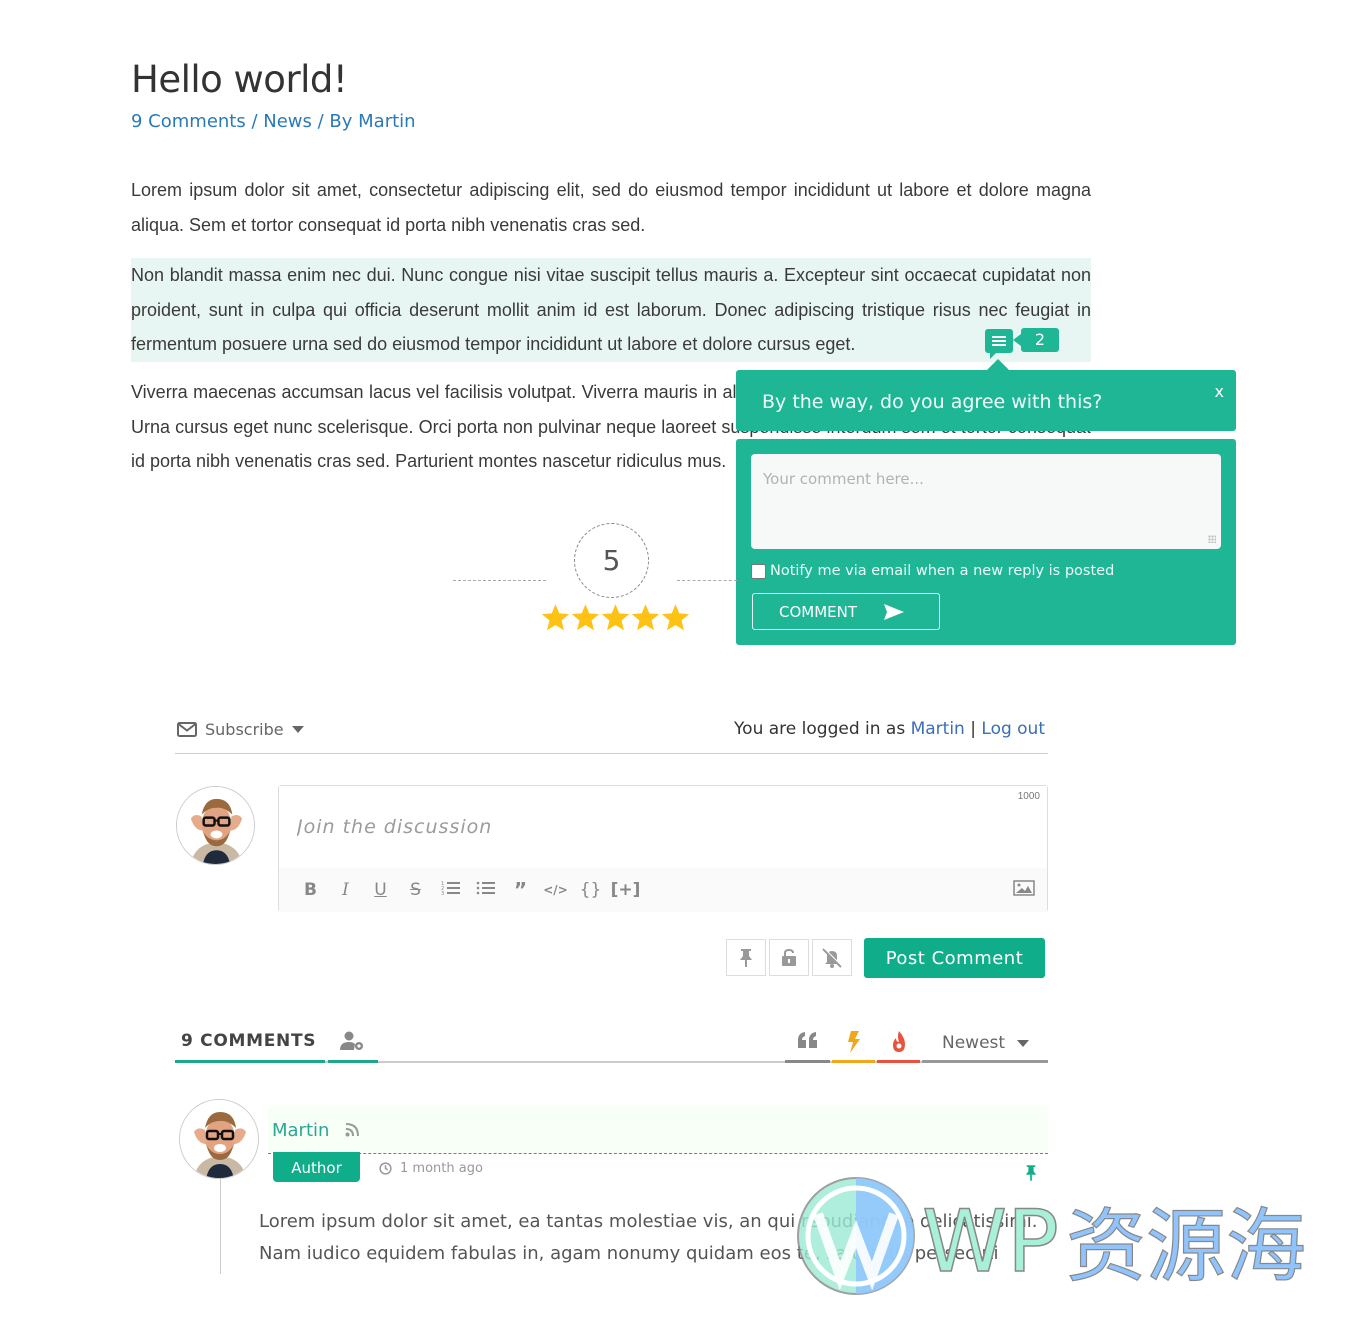 Image resolution: width=1346 pixels, height=1321 pixels. What do you see at coordinates (520, 890) in the screenshot?
I see `blockquote-button: ”` at bounding box center [520, 890].